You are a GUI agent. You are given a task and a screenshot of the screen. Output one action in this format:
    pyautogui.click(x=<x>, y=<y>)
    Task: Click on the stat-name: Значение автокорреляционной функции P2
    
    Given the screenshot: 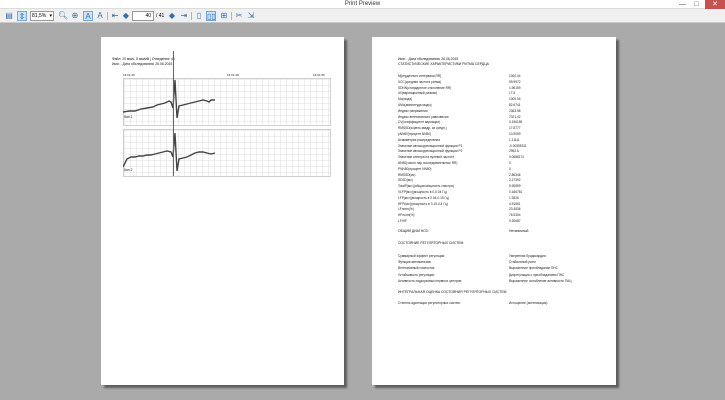 What is the action you would take?
    pyautogui.click(x=430, y=151)
    